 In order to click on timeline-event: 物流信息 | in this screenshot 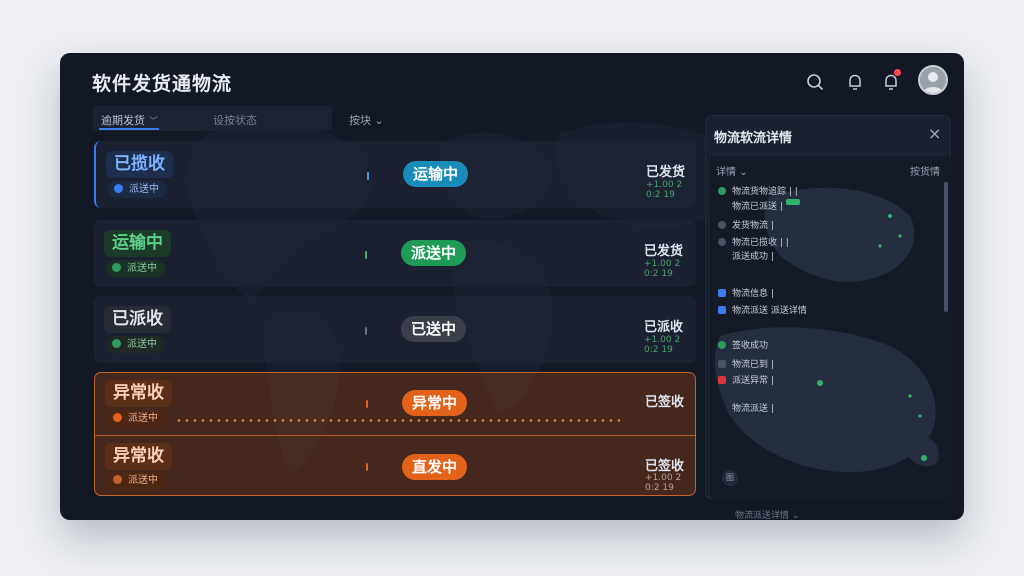, I will do `click(746, 292)`.